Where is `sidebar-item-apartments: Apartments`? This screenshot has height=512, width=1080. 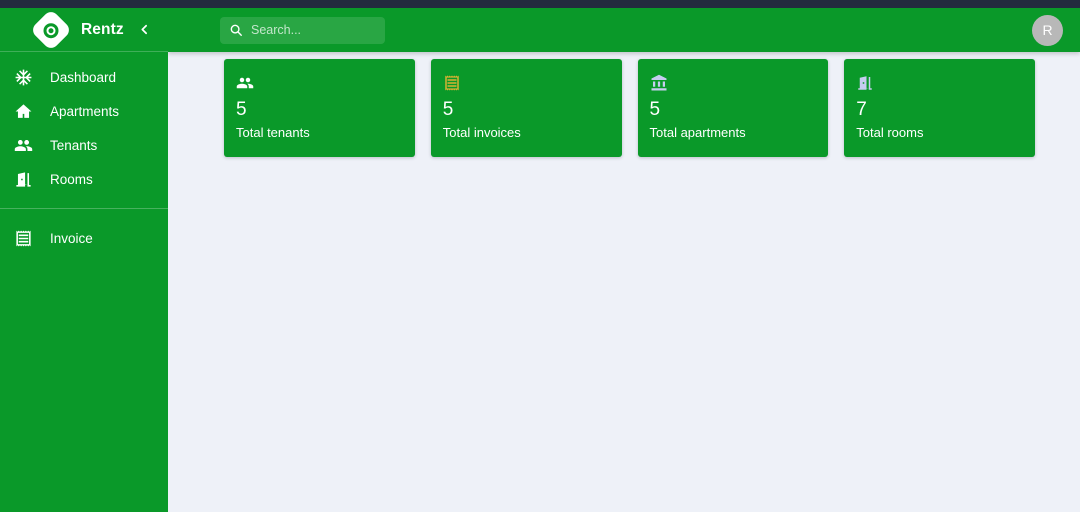
sidebar-item-apartments: Apartments is located at coordinates (84, 111).